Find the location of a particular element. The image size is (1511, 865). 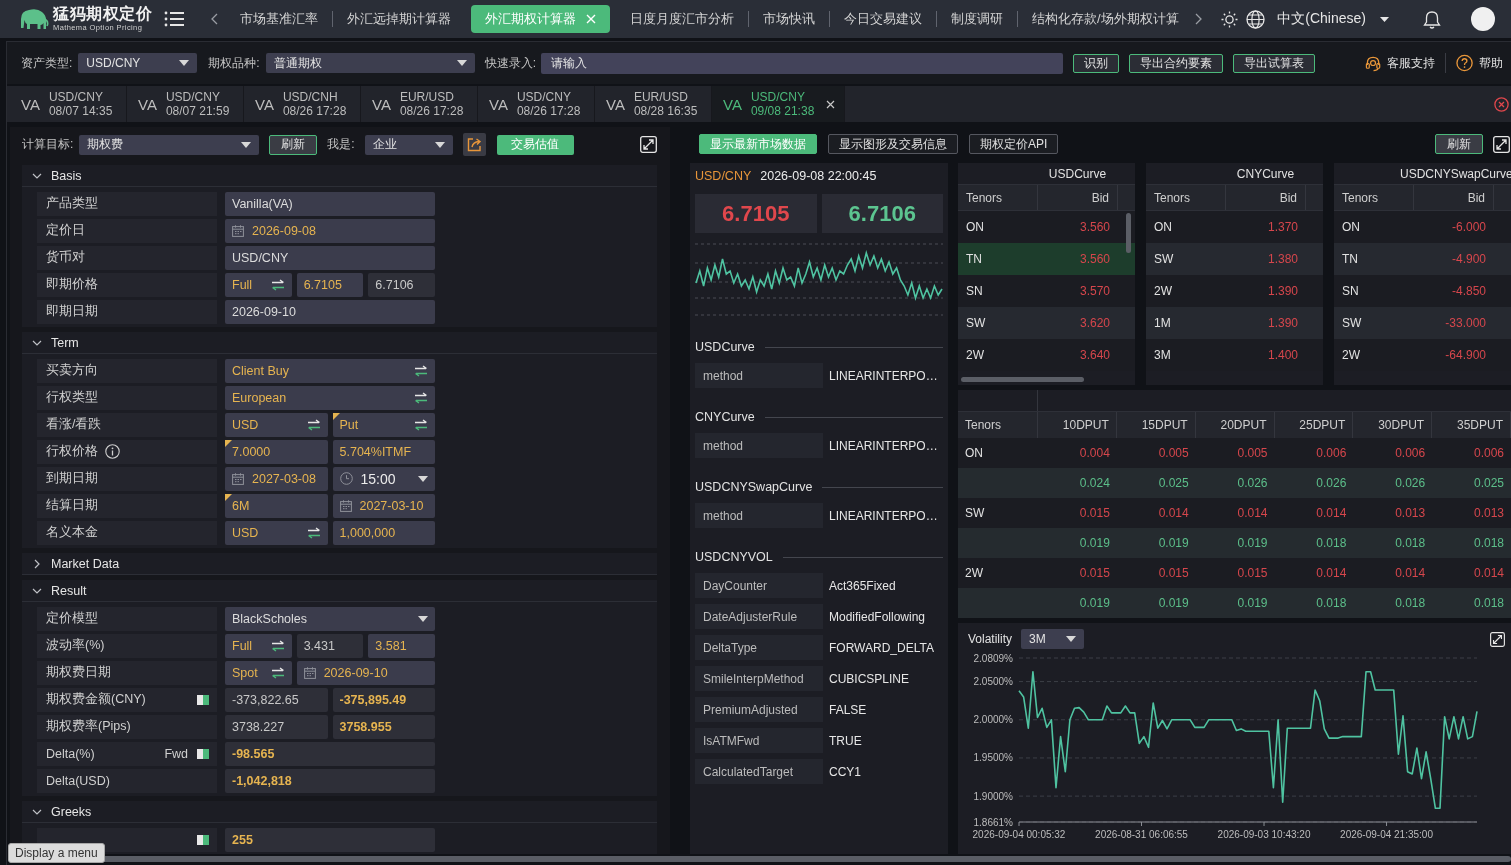

input-field: 255 is located at coordinates (330, 839).